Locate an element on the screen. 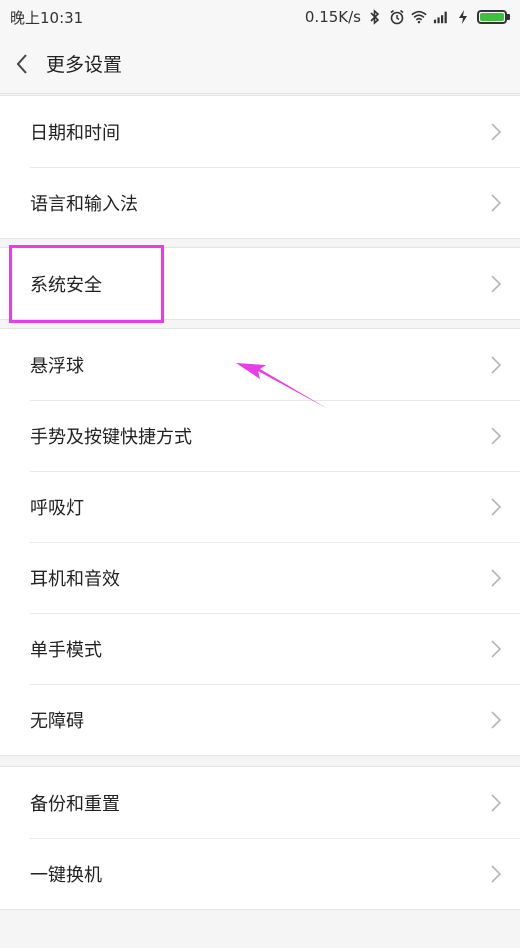 The height and width of the screenshot is (948, 520). page-title: 更多设置 is located at coordinates (84, 65).